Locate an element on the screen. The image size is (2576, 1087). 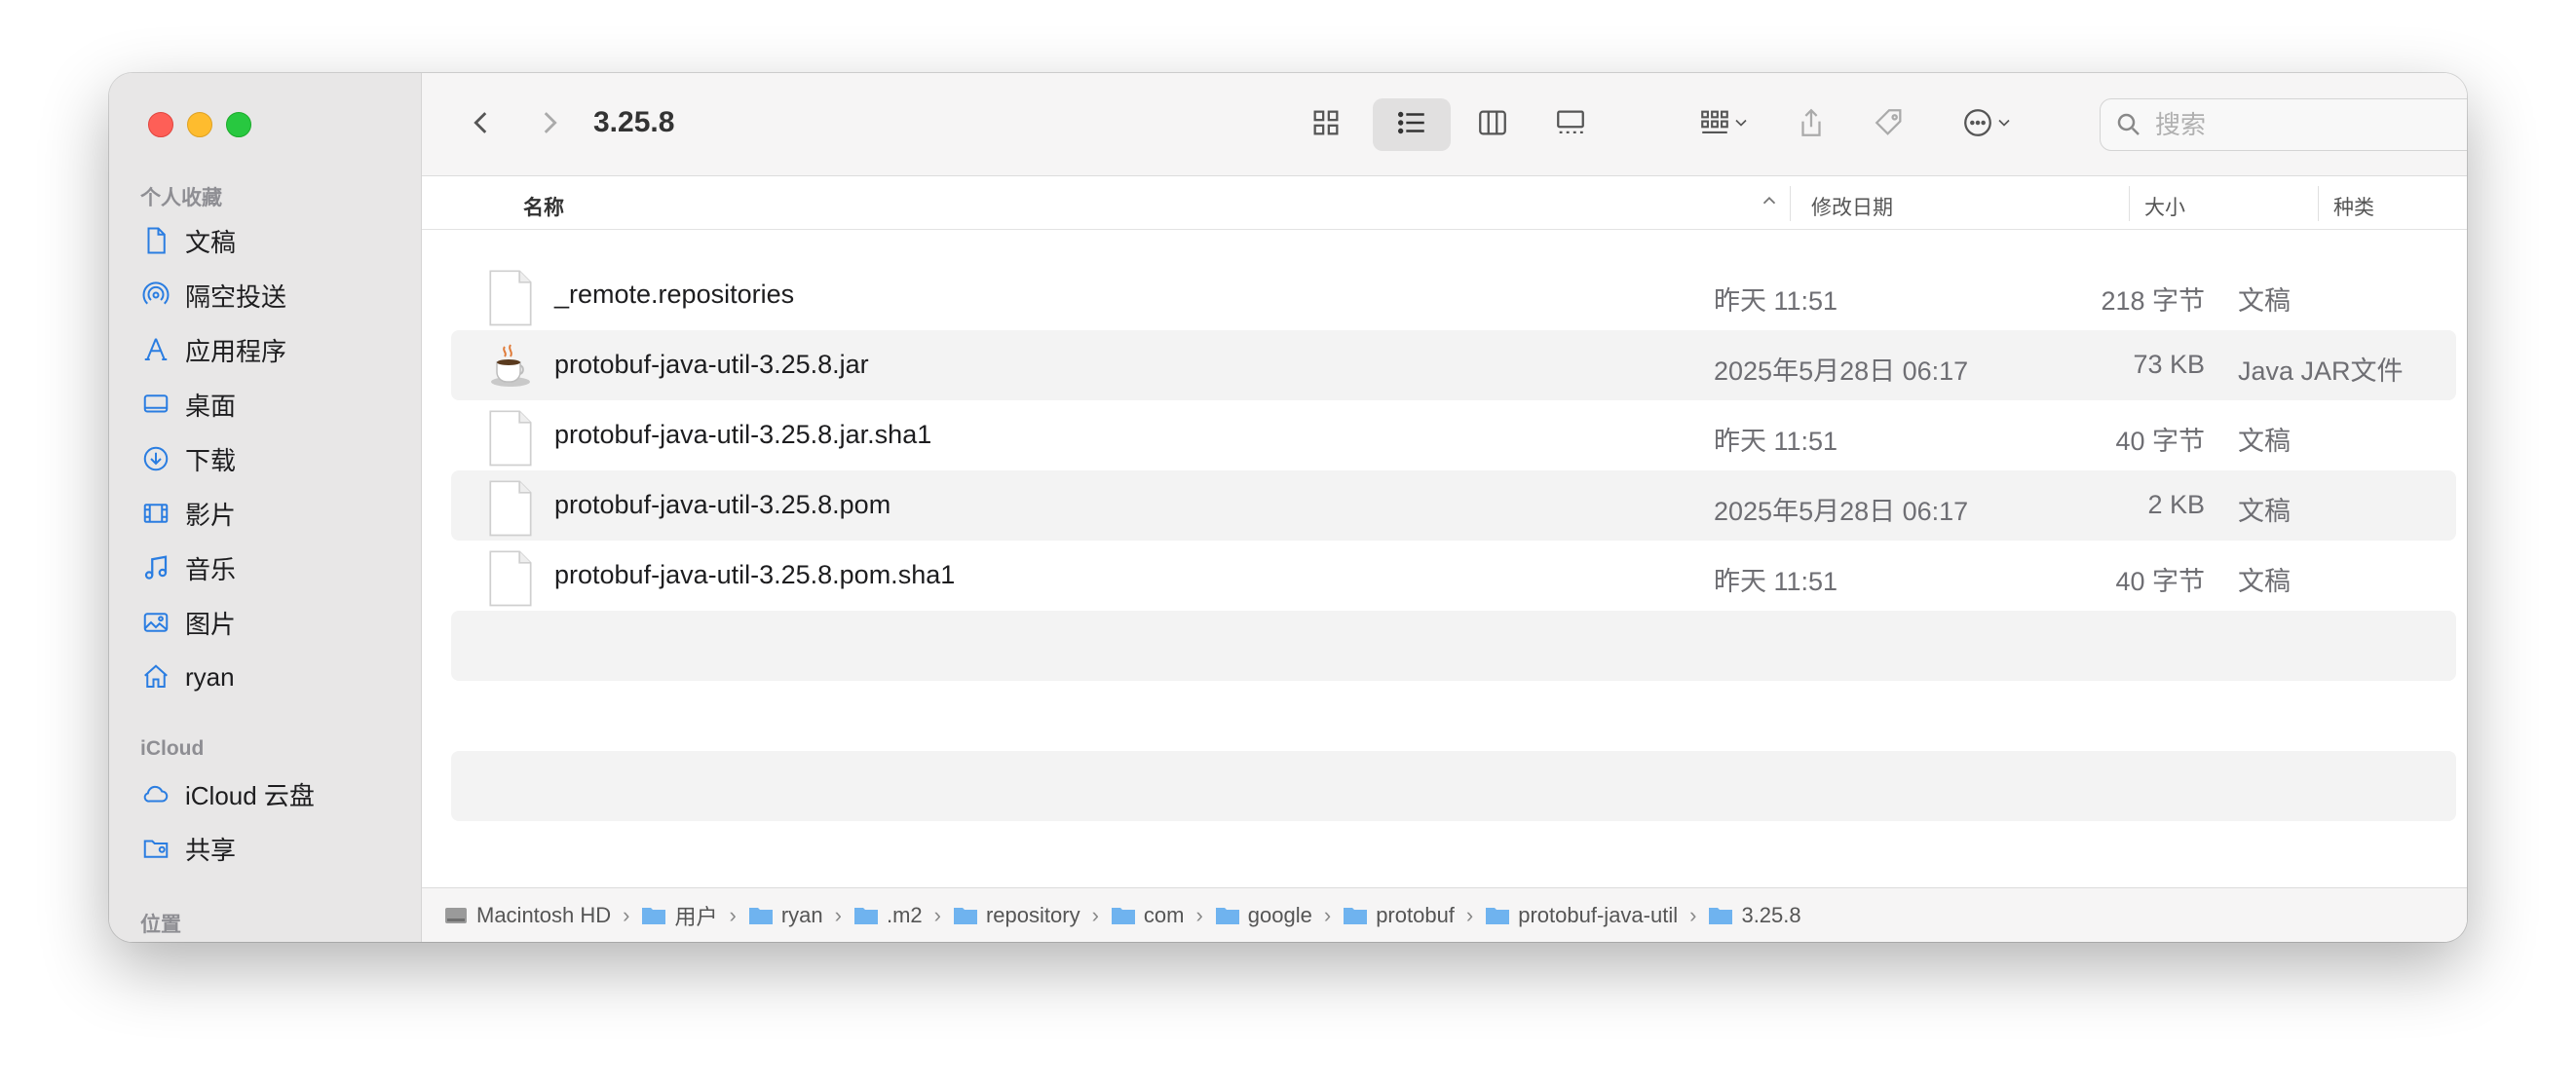
sidebar-item-label: ryan is located at coordinates (210, 676).